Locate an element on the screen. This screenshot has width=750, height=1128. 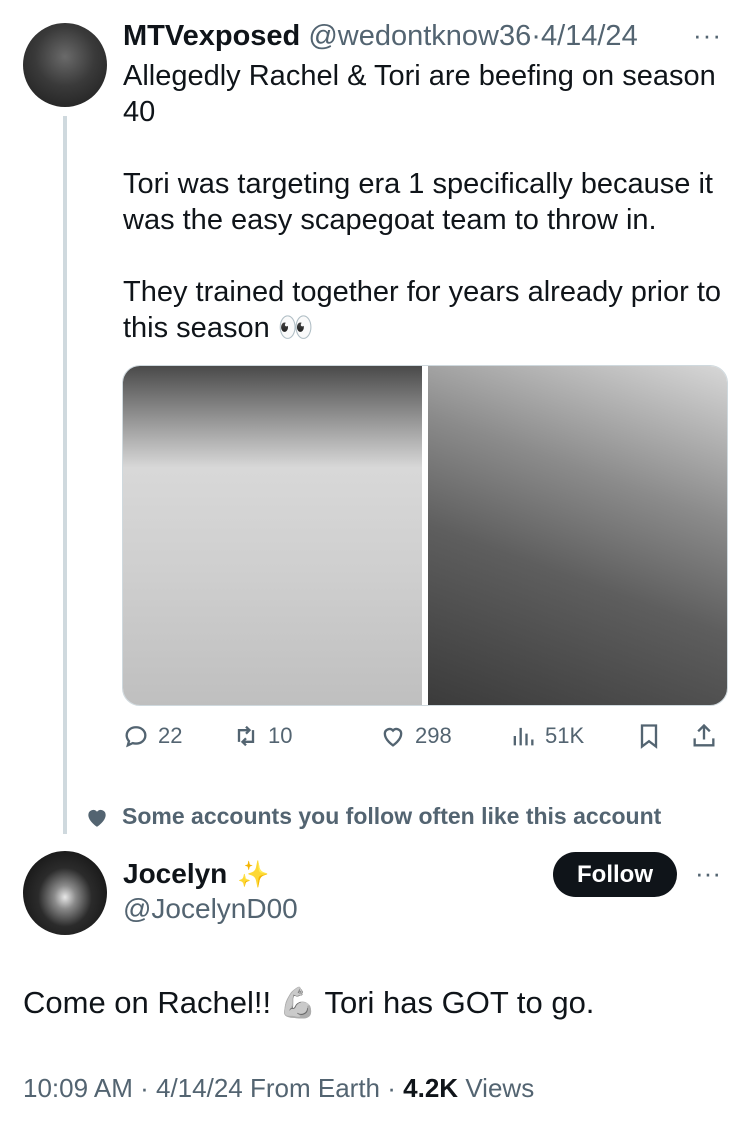
bookmark-icon is located at coordinates (649, 736).